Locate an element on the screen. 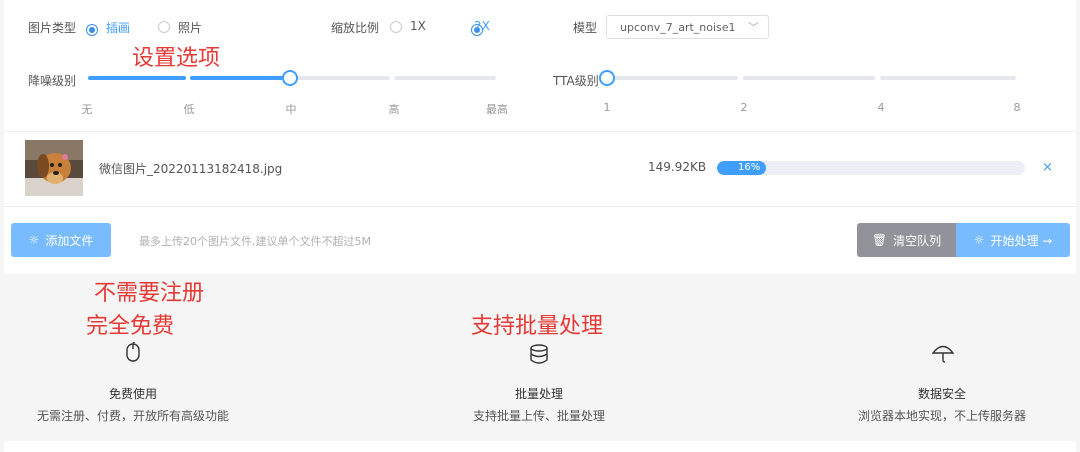  scale-label: 缩放比例 is located at coordinates (355, 28).